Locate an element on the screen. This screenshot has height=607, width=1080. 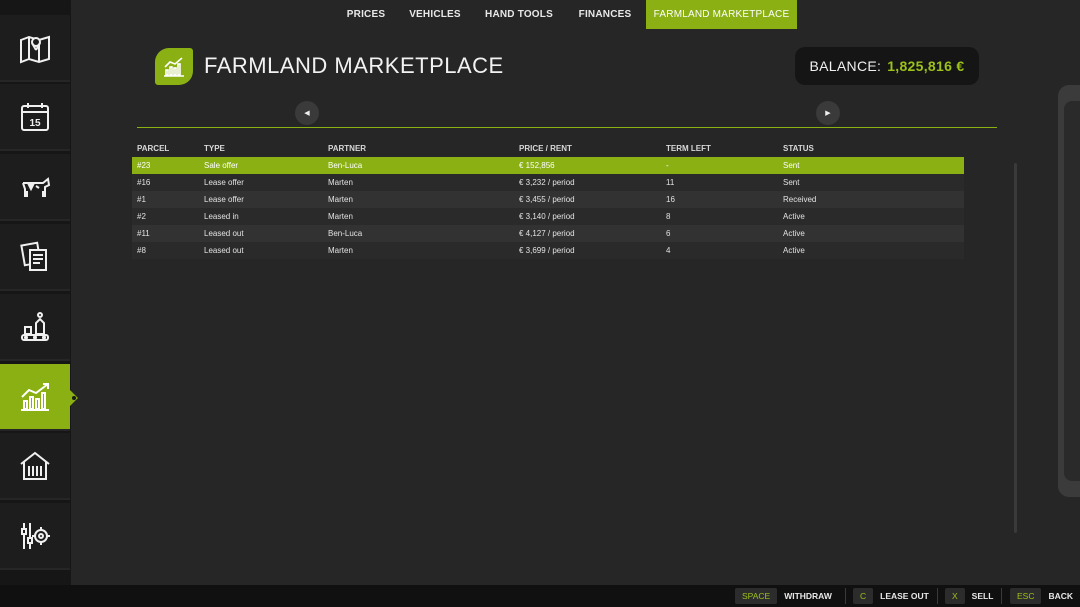
withdraw-hint: SPACE WITHDRAW is located at coordinates (783, 596).